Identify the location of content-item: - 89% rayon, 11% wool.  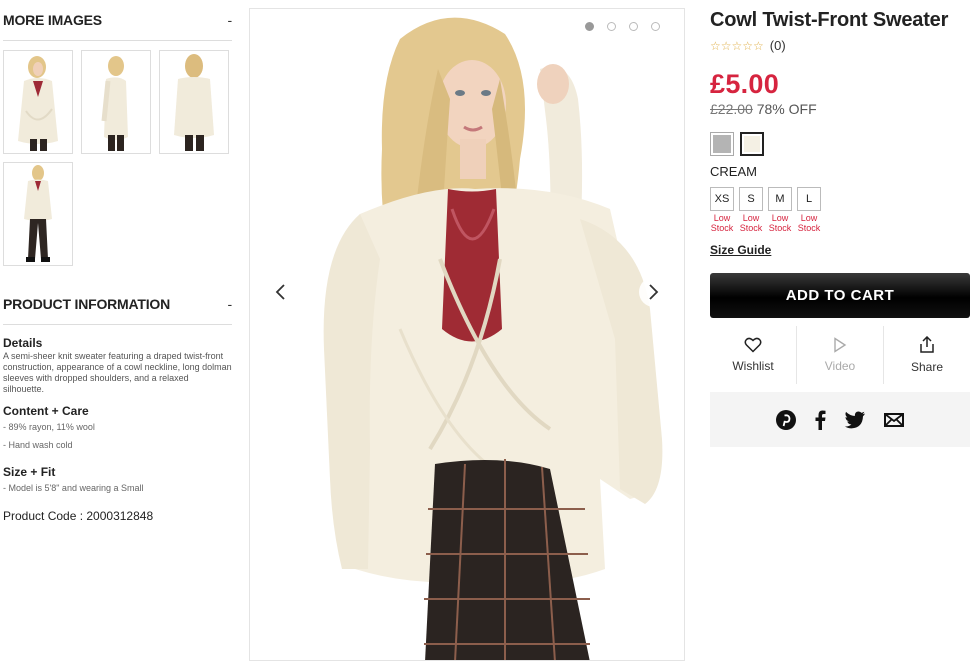
(49, 427).